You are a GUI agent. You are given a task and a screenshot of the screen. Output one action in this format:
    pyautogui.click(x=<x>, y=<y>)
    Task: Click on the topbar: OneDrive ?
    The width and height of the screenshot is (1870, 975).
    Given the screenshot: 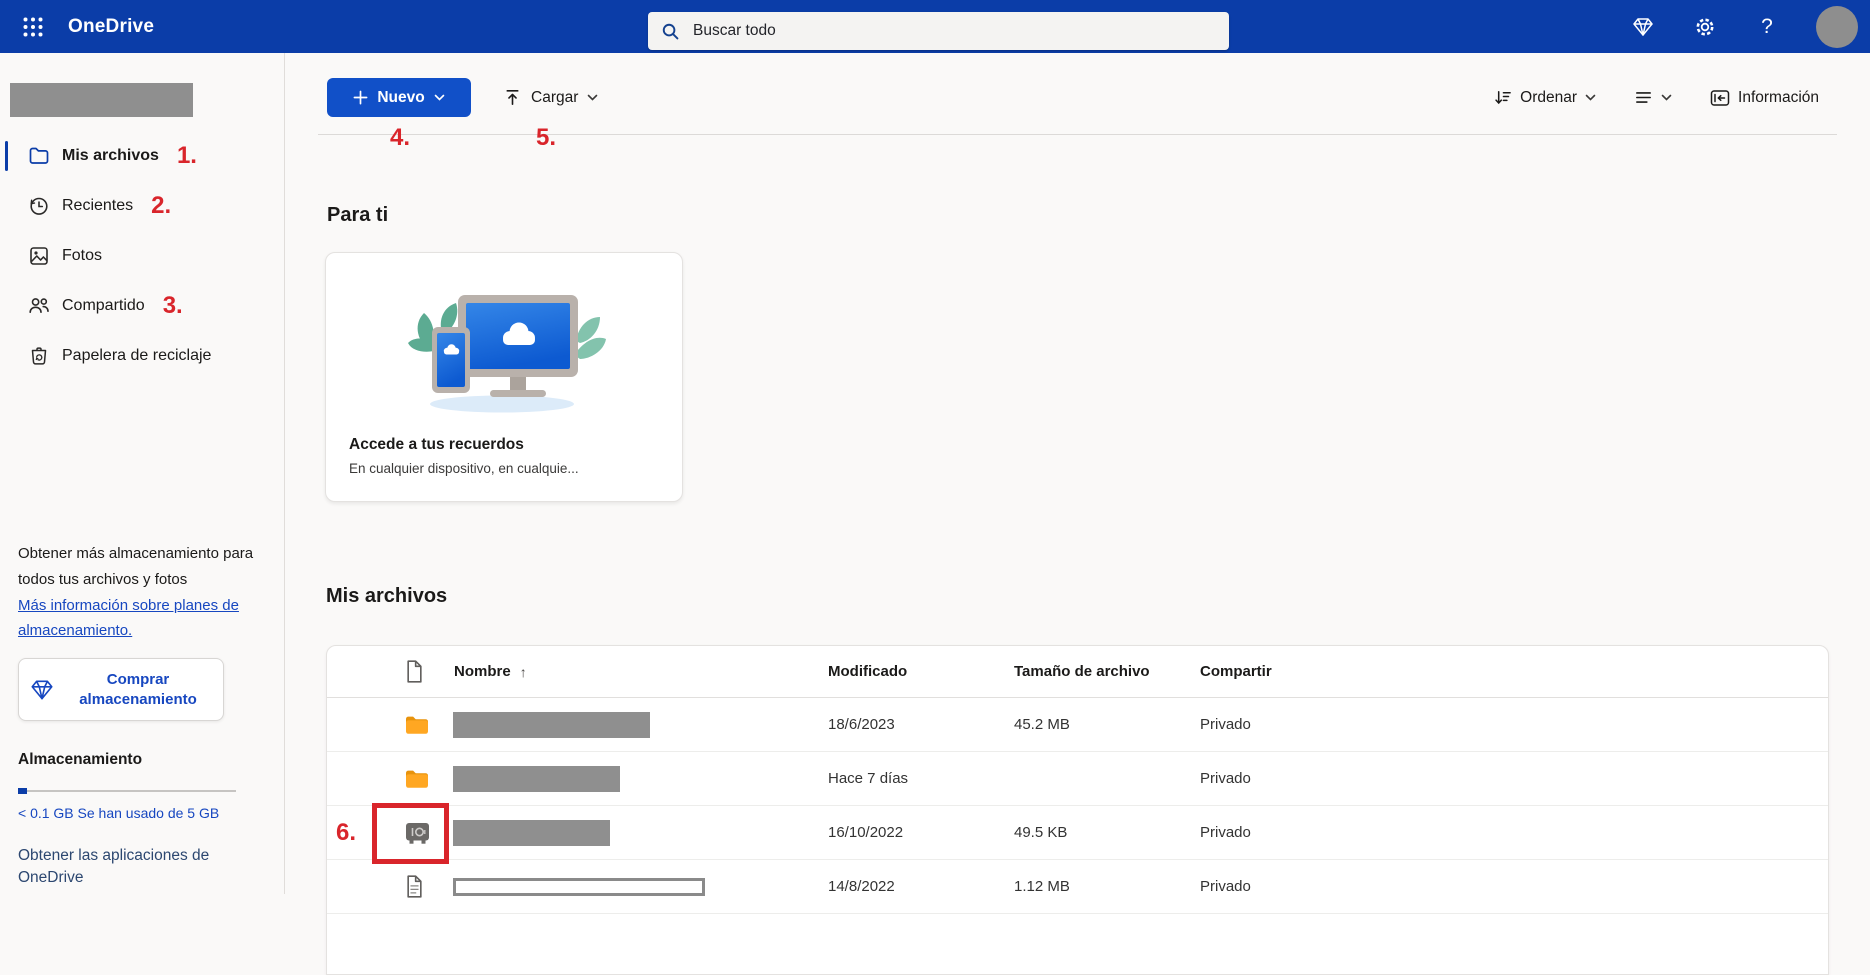 What is the action you would take?
    pyautogui.click(x=935, y=26)
    